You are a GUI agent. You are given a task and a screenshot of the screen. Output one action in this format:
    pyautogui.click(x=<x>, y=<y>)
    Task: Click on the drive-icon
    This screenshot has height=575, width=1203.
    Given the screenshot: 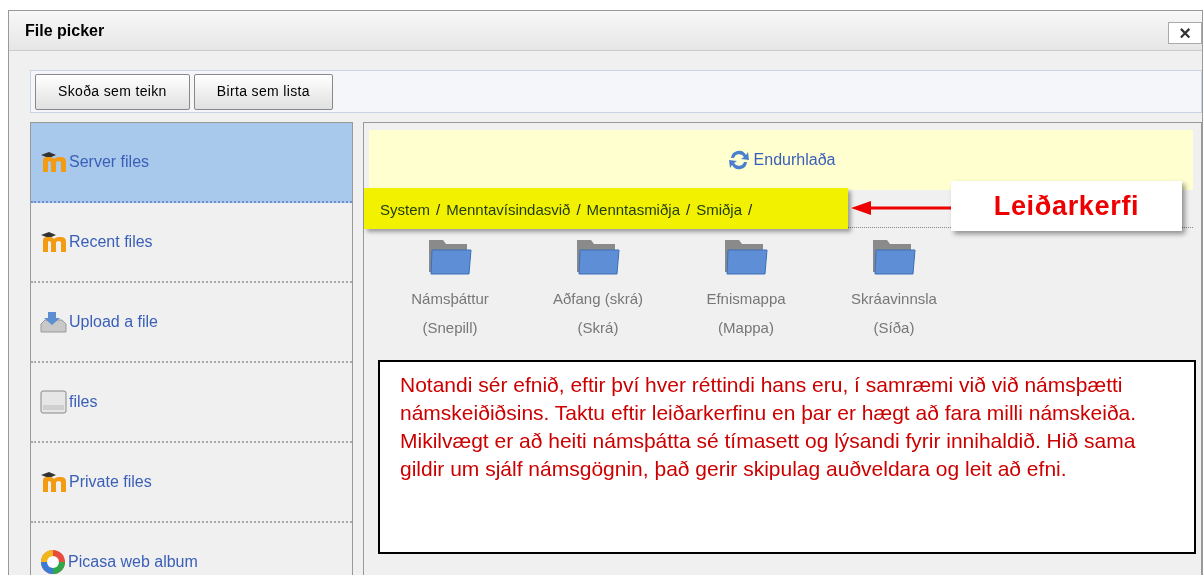 What is the action you would take?
    pyautogui.click(x=53, y=402)
    